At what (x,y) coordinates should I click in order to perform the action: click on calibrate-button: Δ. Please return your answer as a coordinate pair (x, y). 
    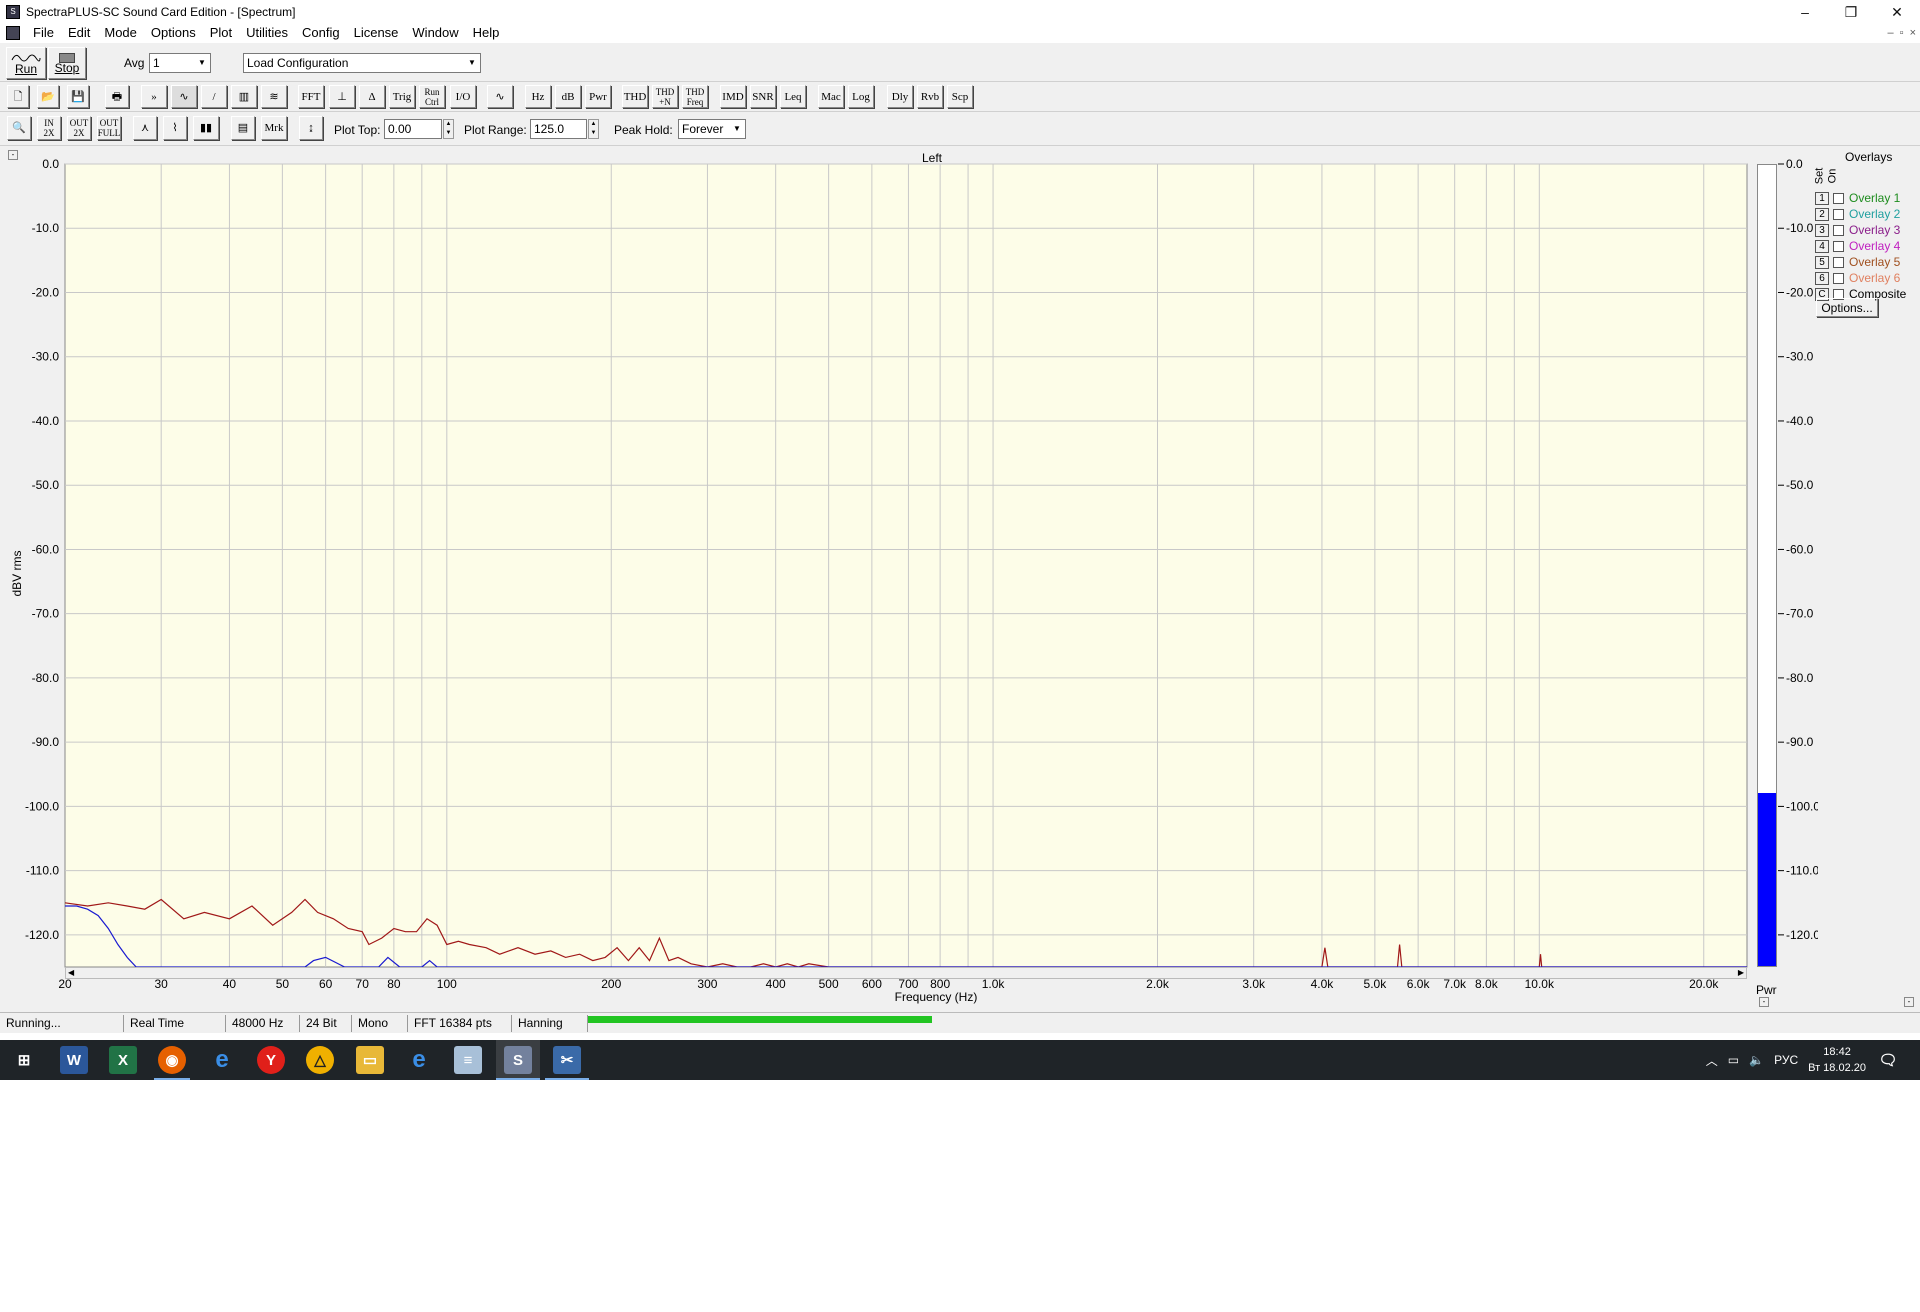
    Looking at the image, I should click on (372, 96).